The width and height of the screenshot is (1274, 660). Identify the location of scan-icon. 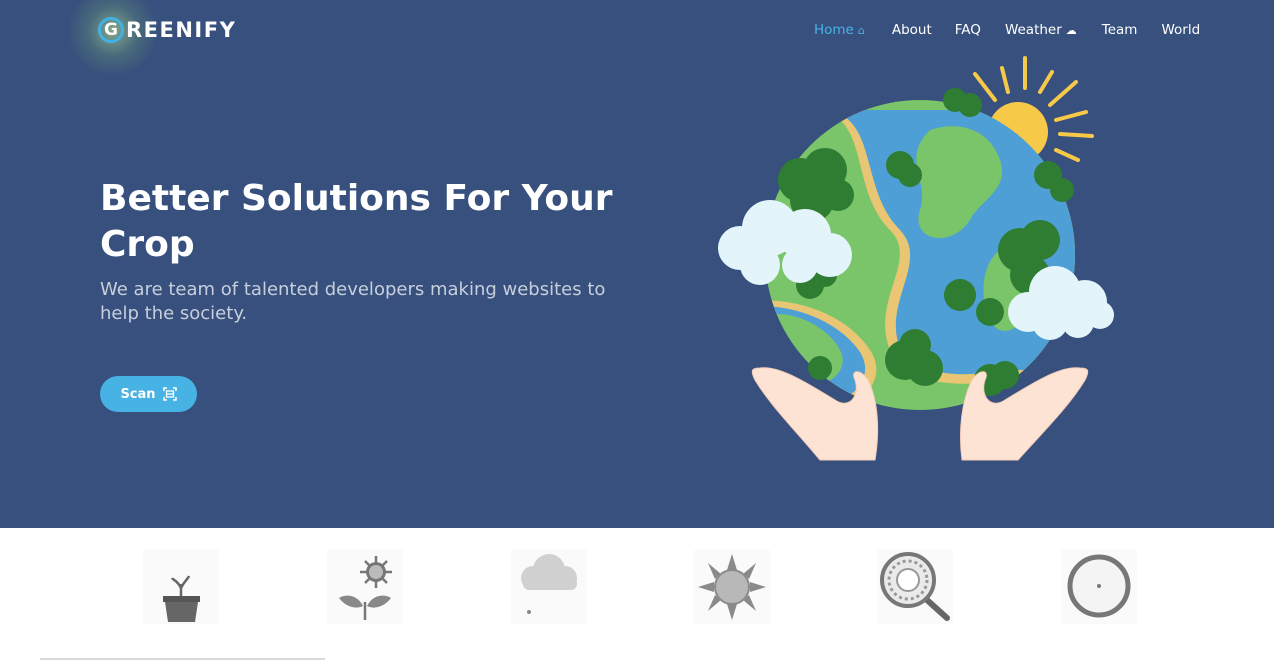
(169, 394).